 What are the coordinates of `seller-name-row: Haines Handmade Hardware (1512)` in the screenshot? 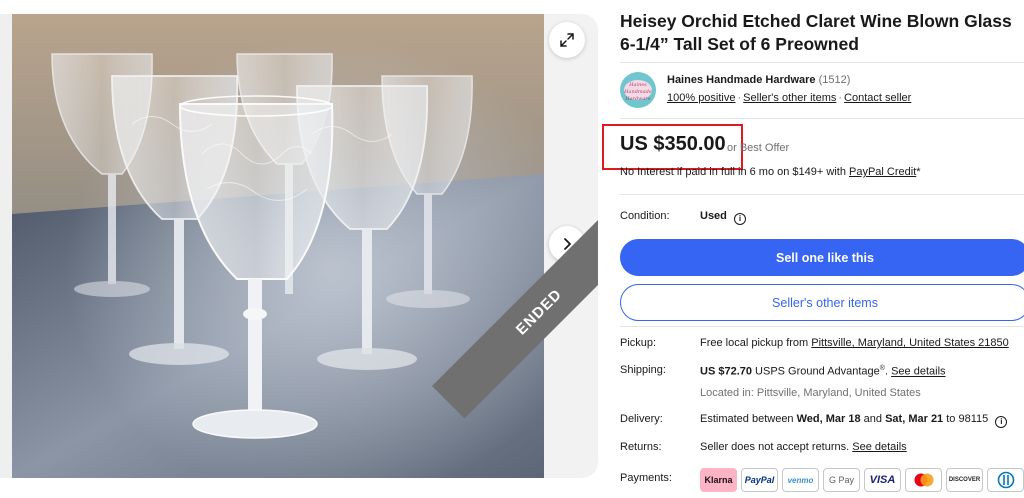 It's located at (758, 80).